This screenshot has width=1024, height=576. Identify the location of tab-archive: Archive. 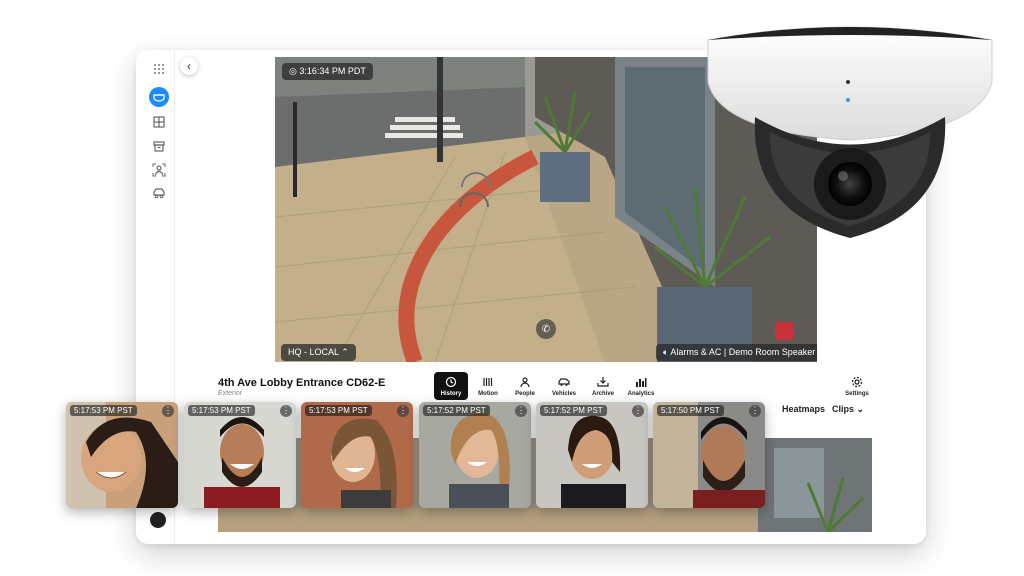
(603, 386).